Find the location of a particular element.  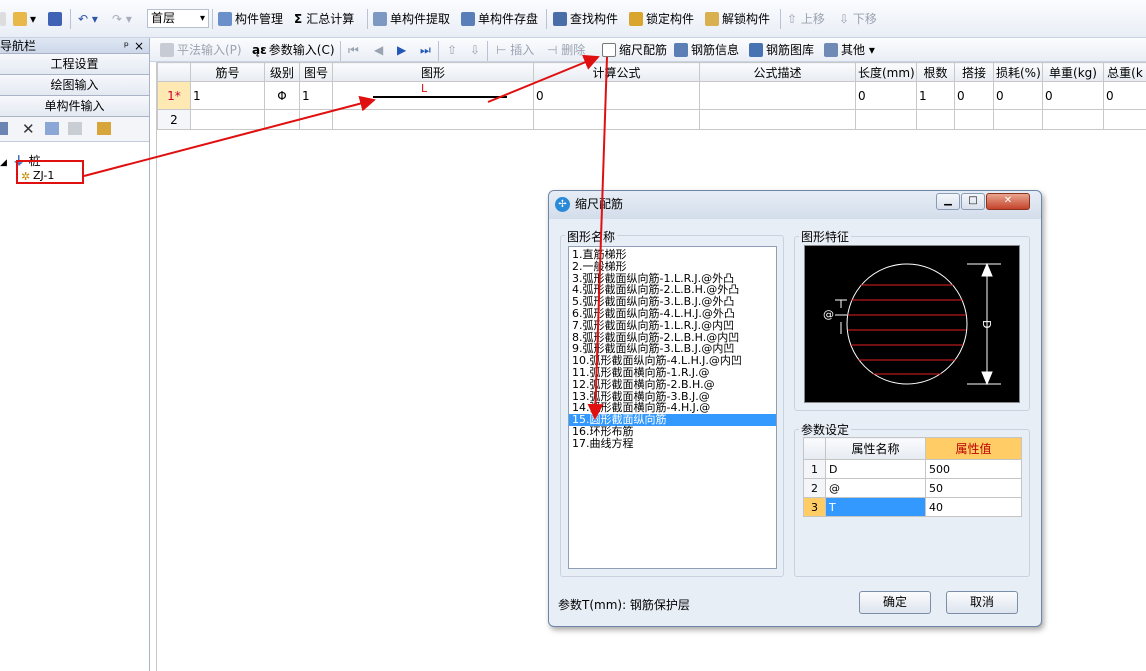

first-record-icon: ⏮ is located at coordinates (353, 50).